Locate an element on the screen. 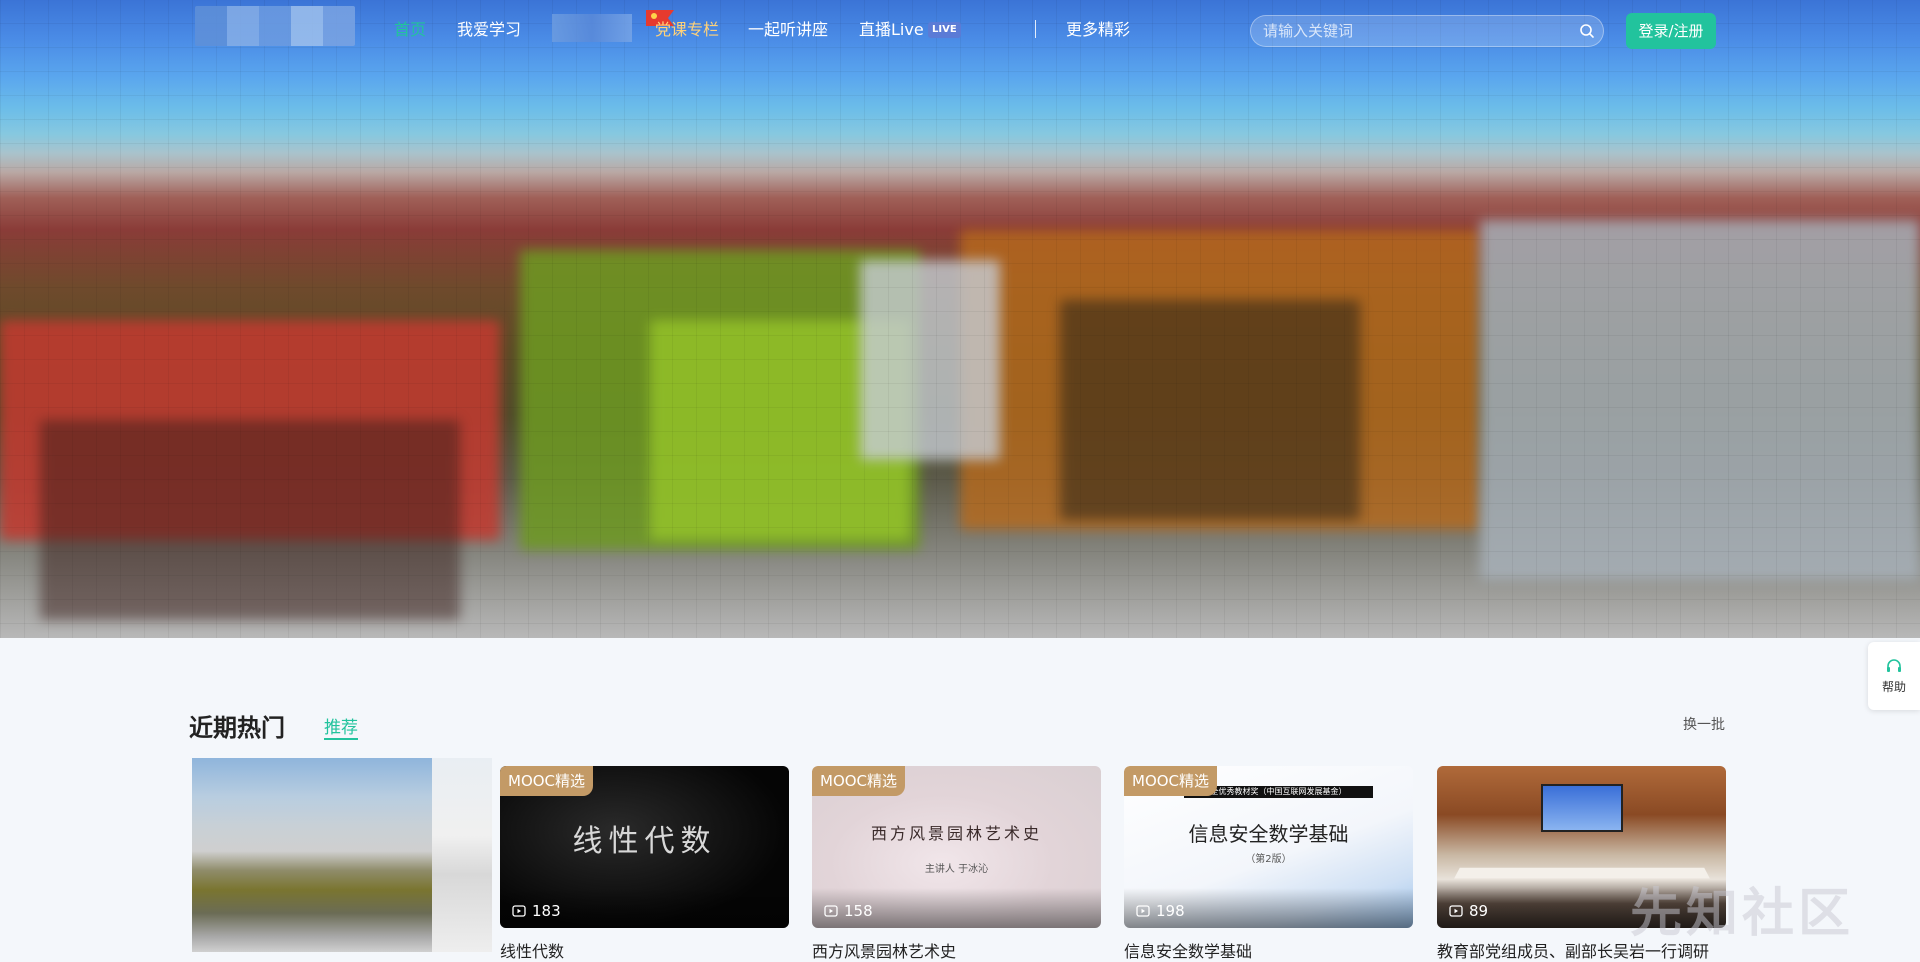 This screenshot has width=1920, height=962. course-thumbnail: 西方风景园林艺术史 主讲人 于冰沁 MOOC精选 158 is located at coordinates (956, 847).